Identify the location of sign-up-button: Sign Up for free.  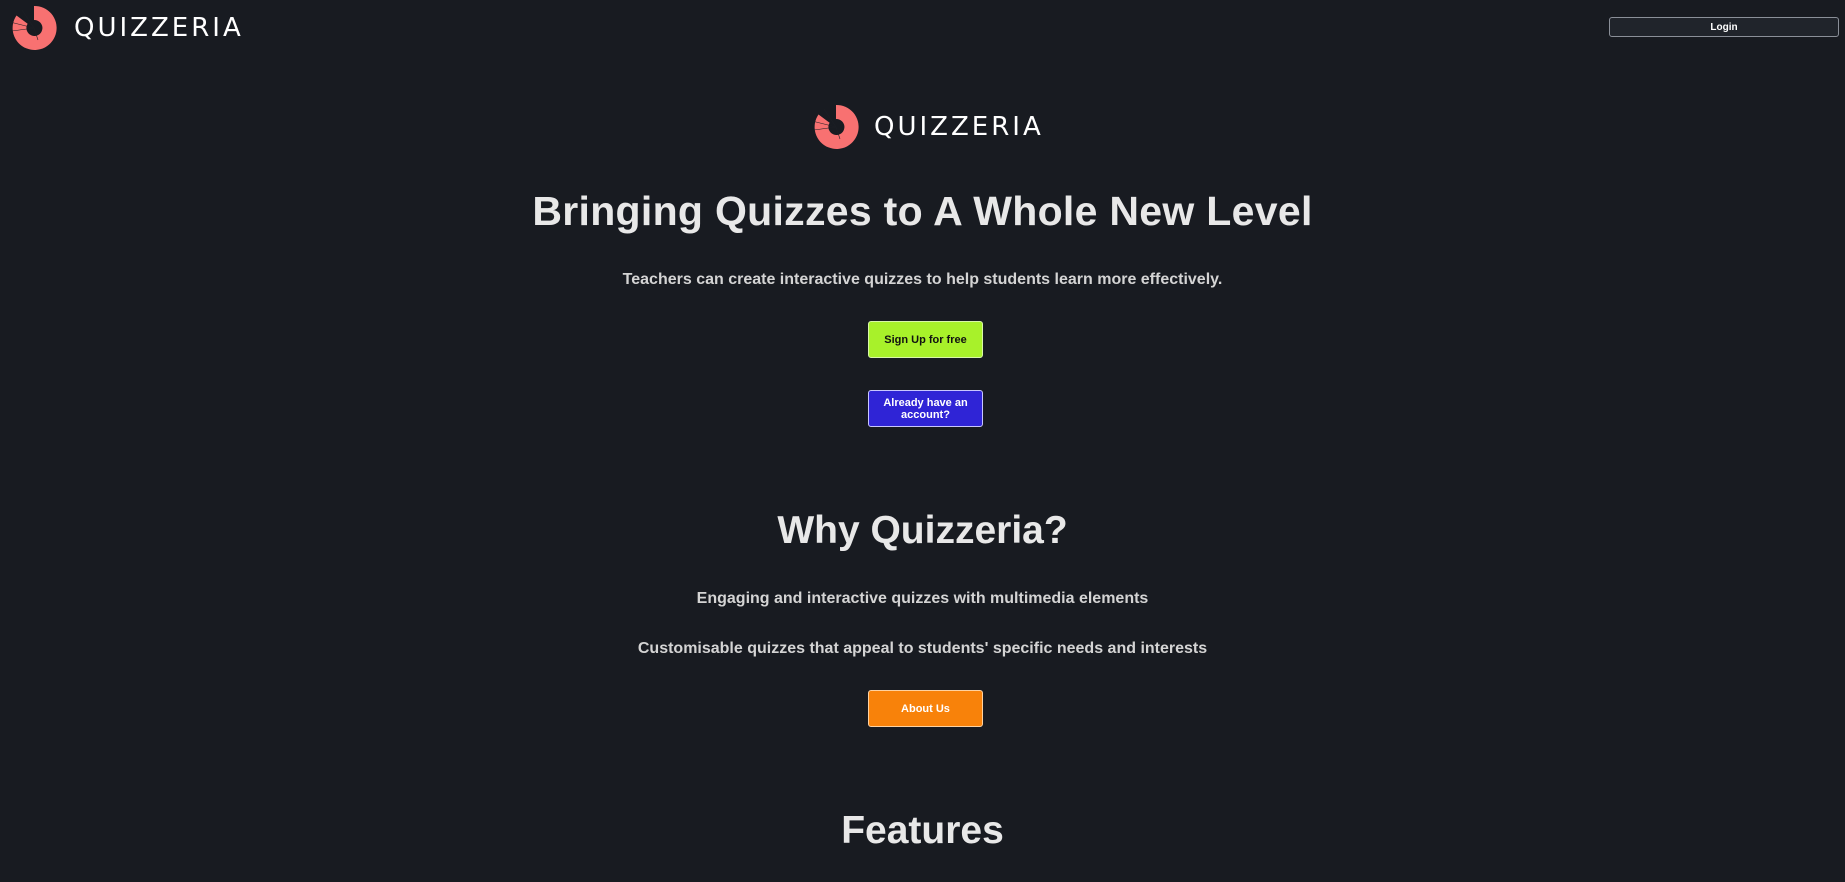
(925, 339).